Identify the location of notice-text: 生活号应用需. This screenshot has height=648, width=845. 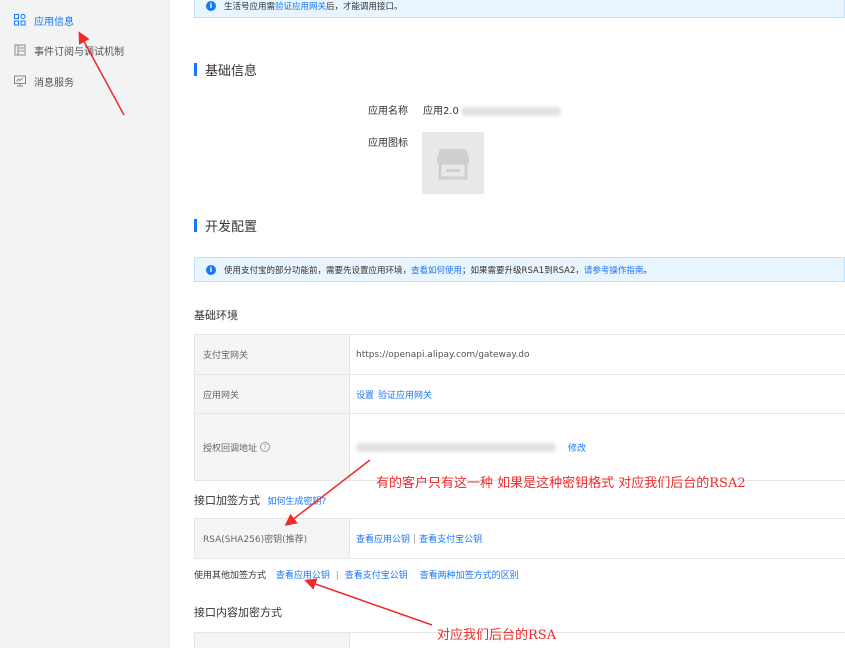
(250, 7).